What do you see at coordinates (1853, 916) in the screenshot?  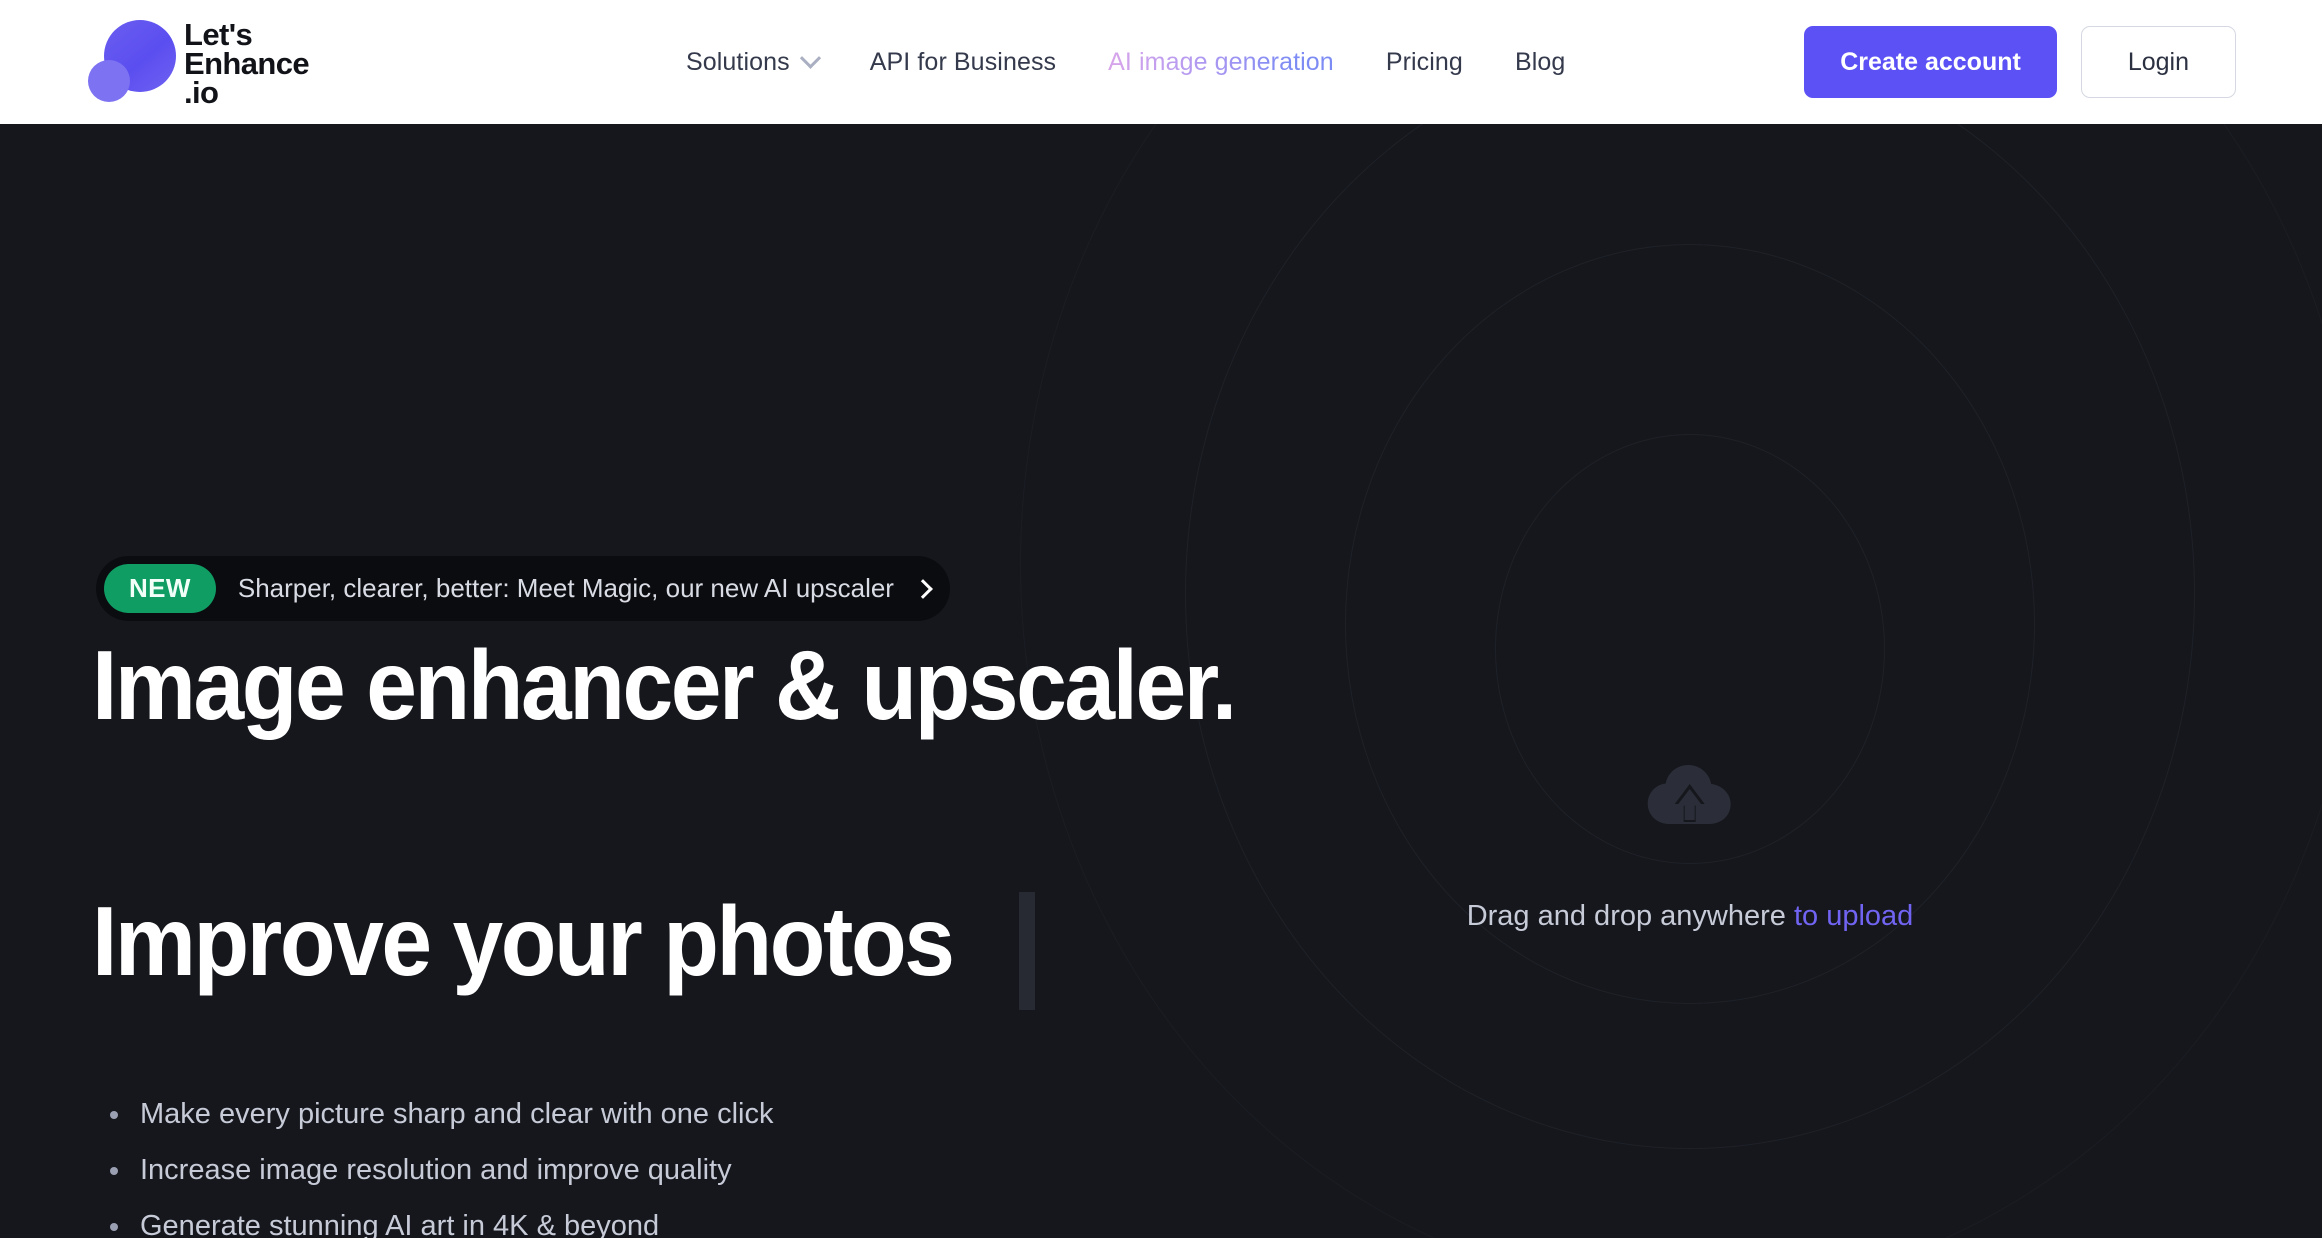 I see `upload-link: to upload` at bounding box center [1853, 916].